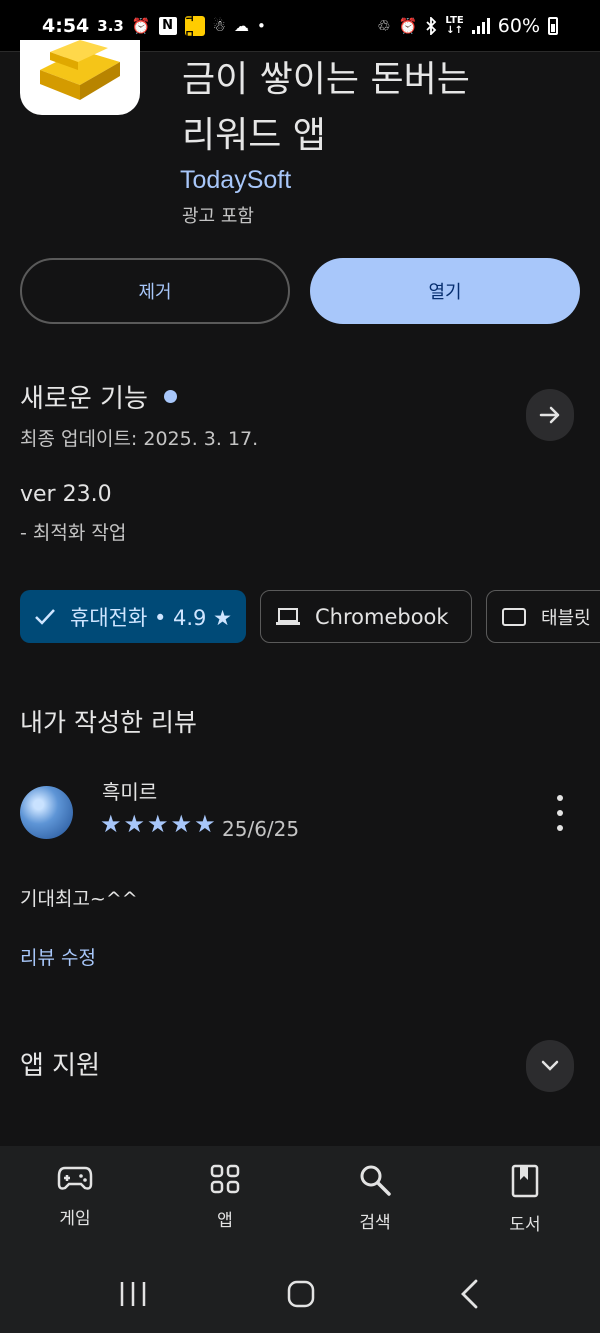 This screenshot has width=600, height=1333. What do you see at coordinates (66, 25) in the screenshot?
I see `clock: 4:54` at bounding box center [66, 25].